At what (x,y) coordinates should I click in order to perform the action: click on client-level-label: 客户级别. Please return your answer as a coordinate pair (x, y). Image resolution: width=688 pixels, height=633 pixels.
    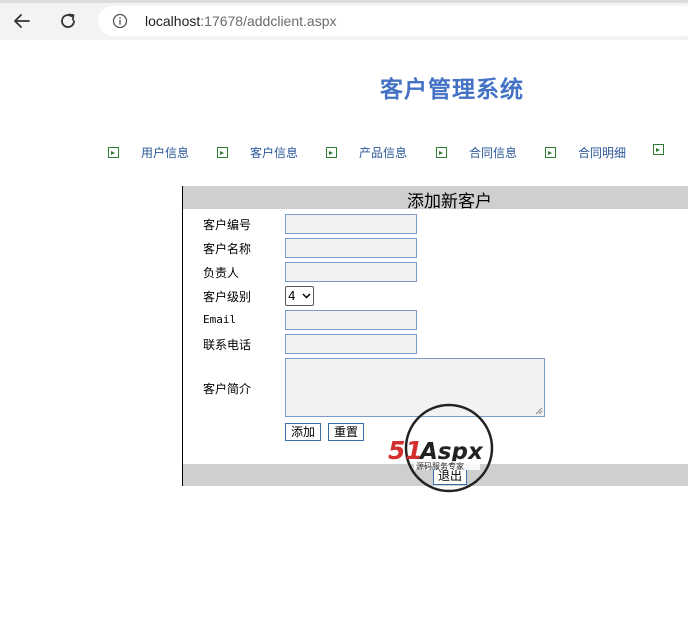
    Looking at the image, I should click on (227, 297).